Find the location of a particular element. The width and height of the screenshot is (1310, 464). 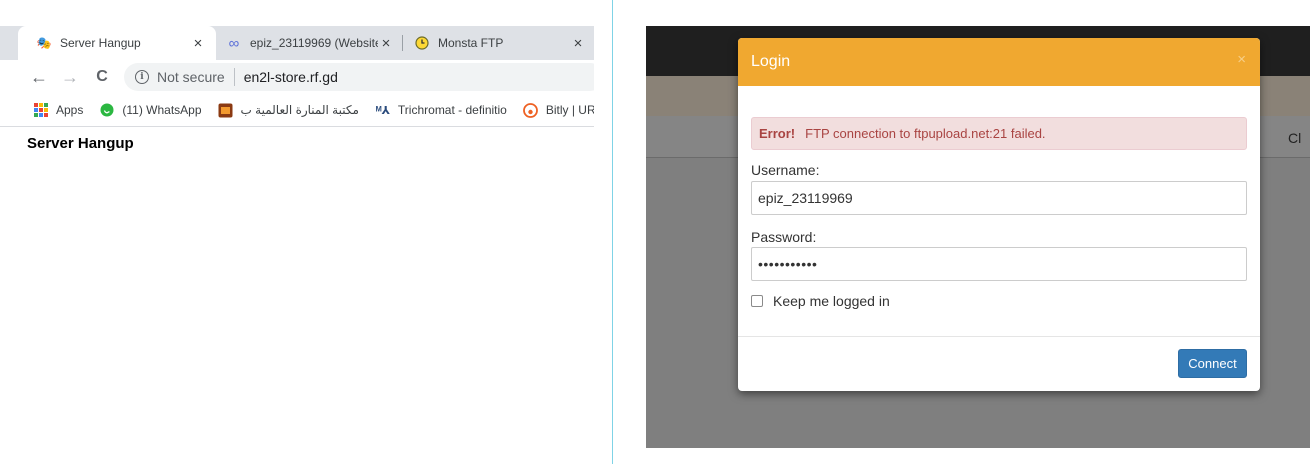

bookmark-label: مكتبة المنارة العالمية ب is located at coordinates (299, 110).